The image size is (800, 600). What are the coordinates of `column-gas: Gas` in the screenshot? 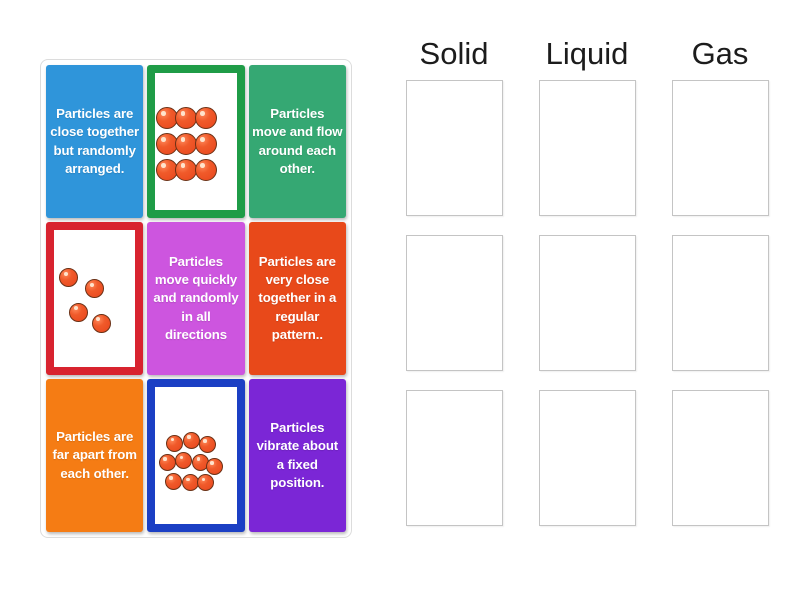 It's located at (720, 291).